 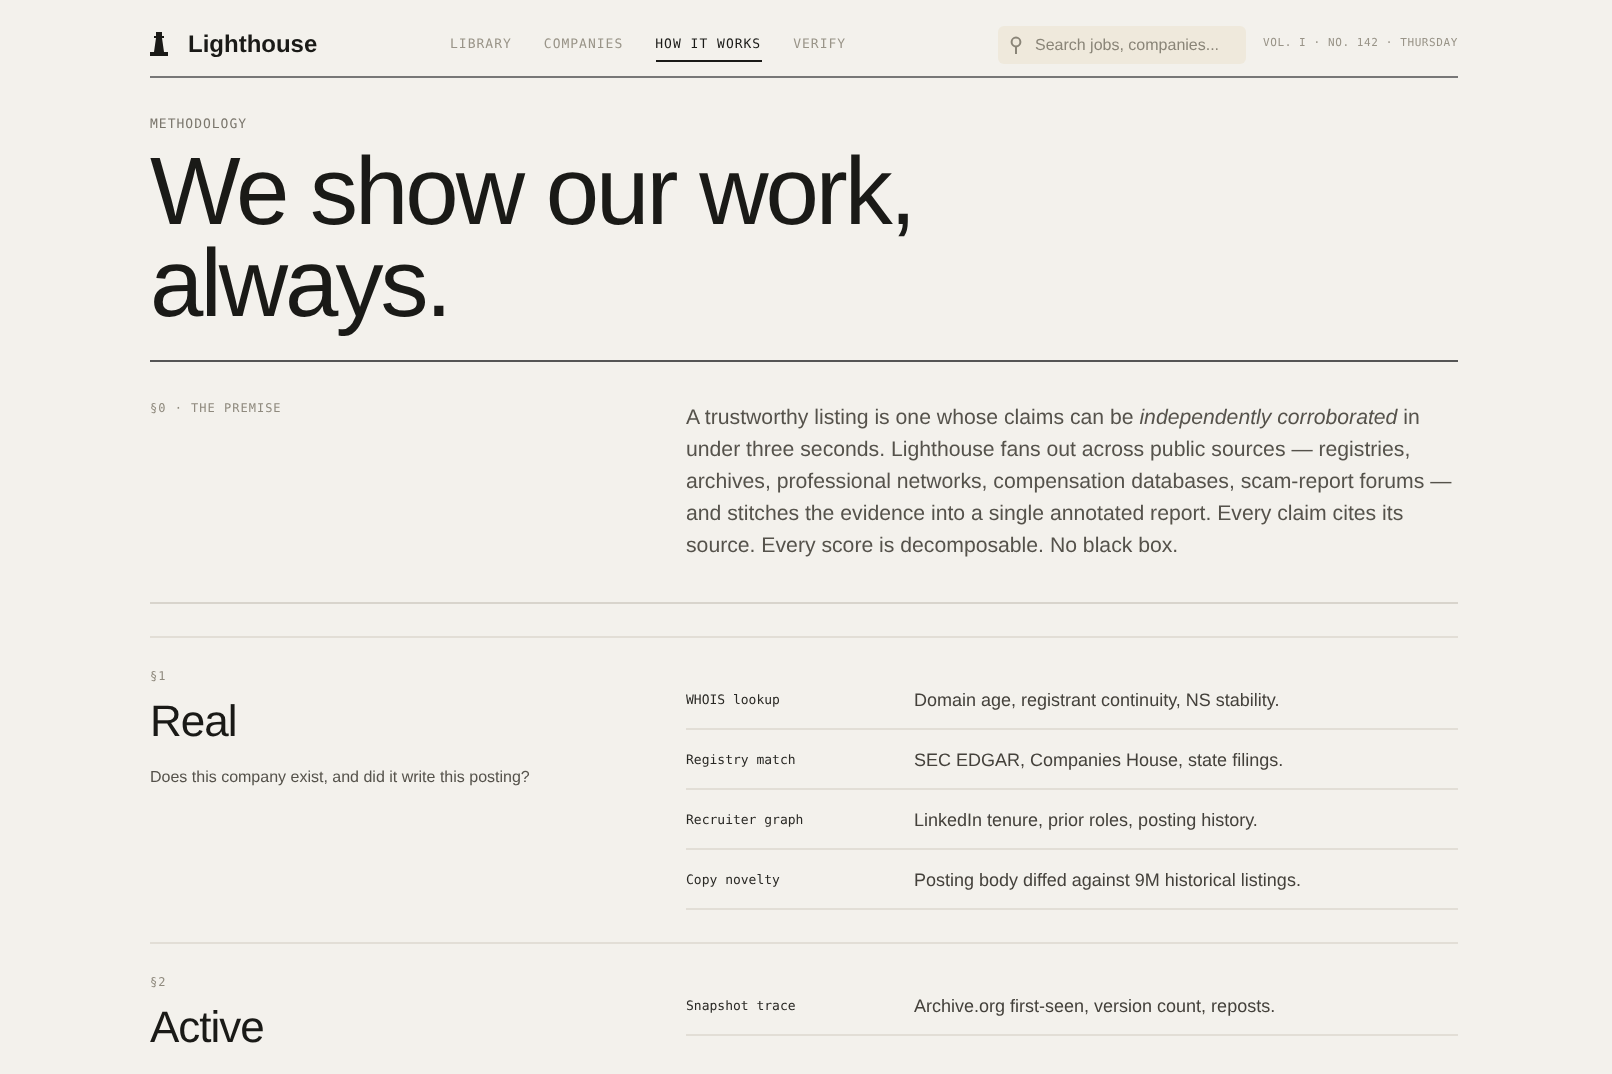 What do you see at coordinates (532, 194) in the screenshot?
I see `headline: We show our work,` at bounding box center [532, 194].